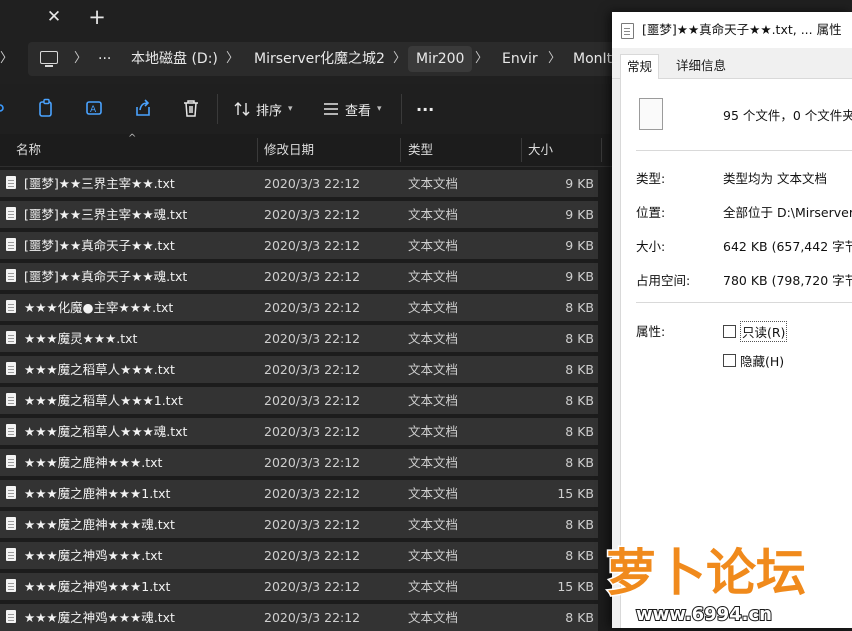  What do you see at coordinates (6, 59) in the screenshot?
I see `refresh-icon: 〉` at bounding box center [6, 59].